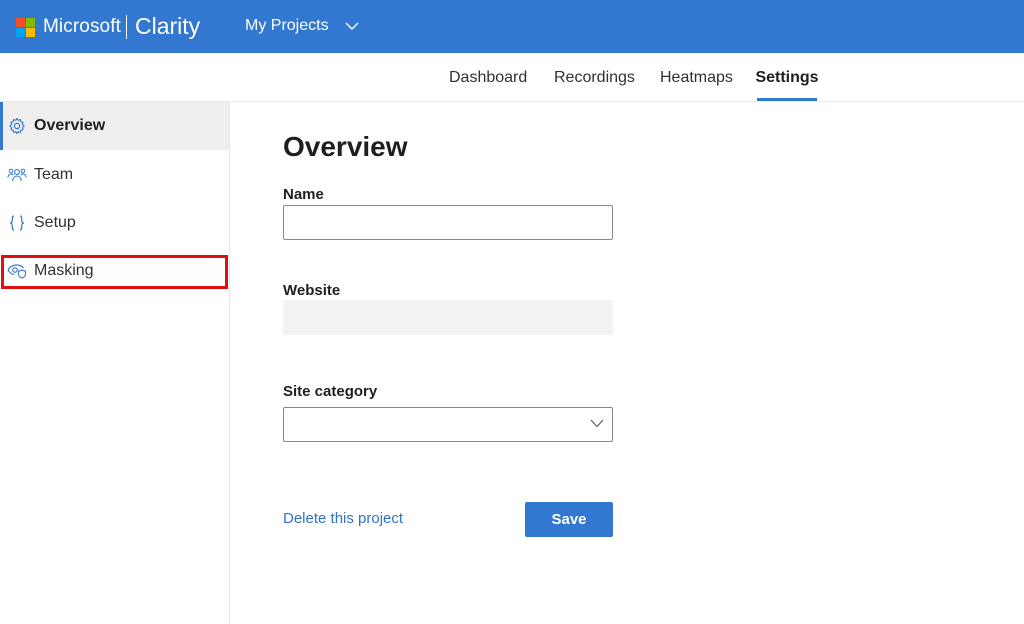  I want to click on sidebar-item-setup: Setup, so click(114, 223).